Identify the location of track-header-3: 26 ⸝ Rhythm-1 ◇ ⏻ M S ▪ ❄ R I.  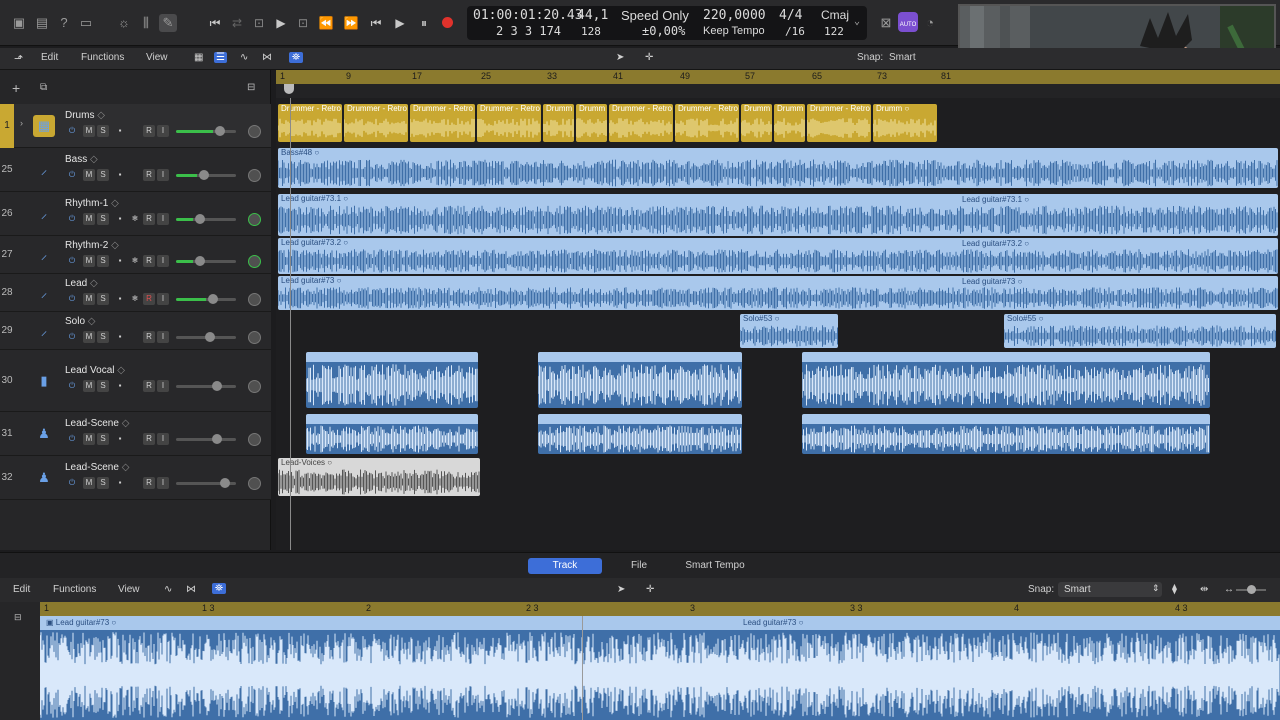
(135, 214).